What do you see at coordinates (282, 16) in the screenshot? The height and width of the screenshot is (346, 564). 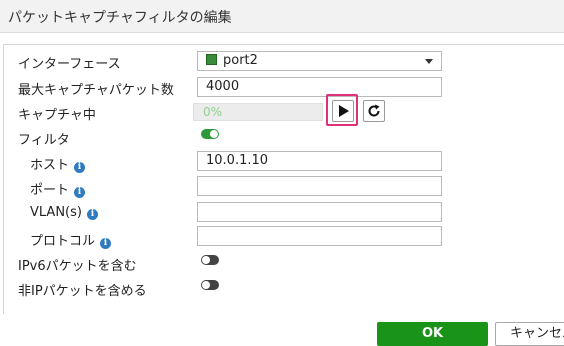 I see `dialog-titlebar: パケットキャプチャフィルタの編集` at bounding box center [282, 16].